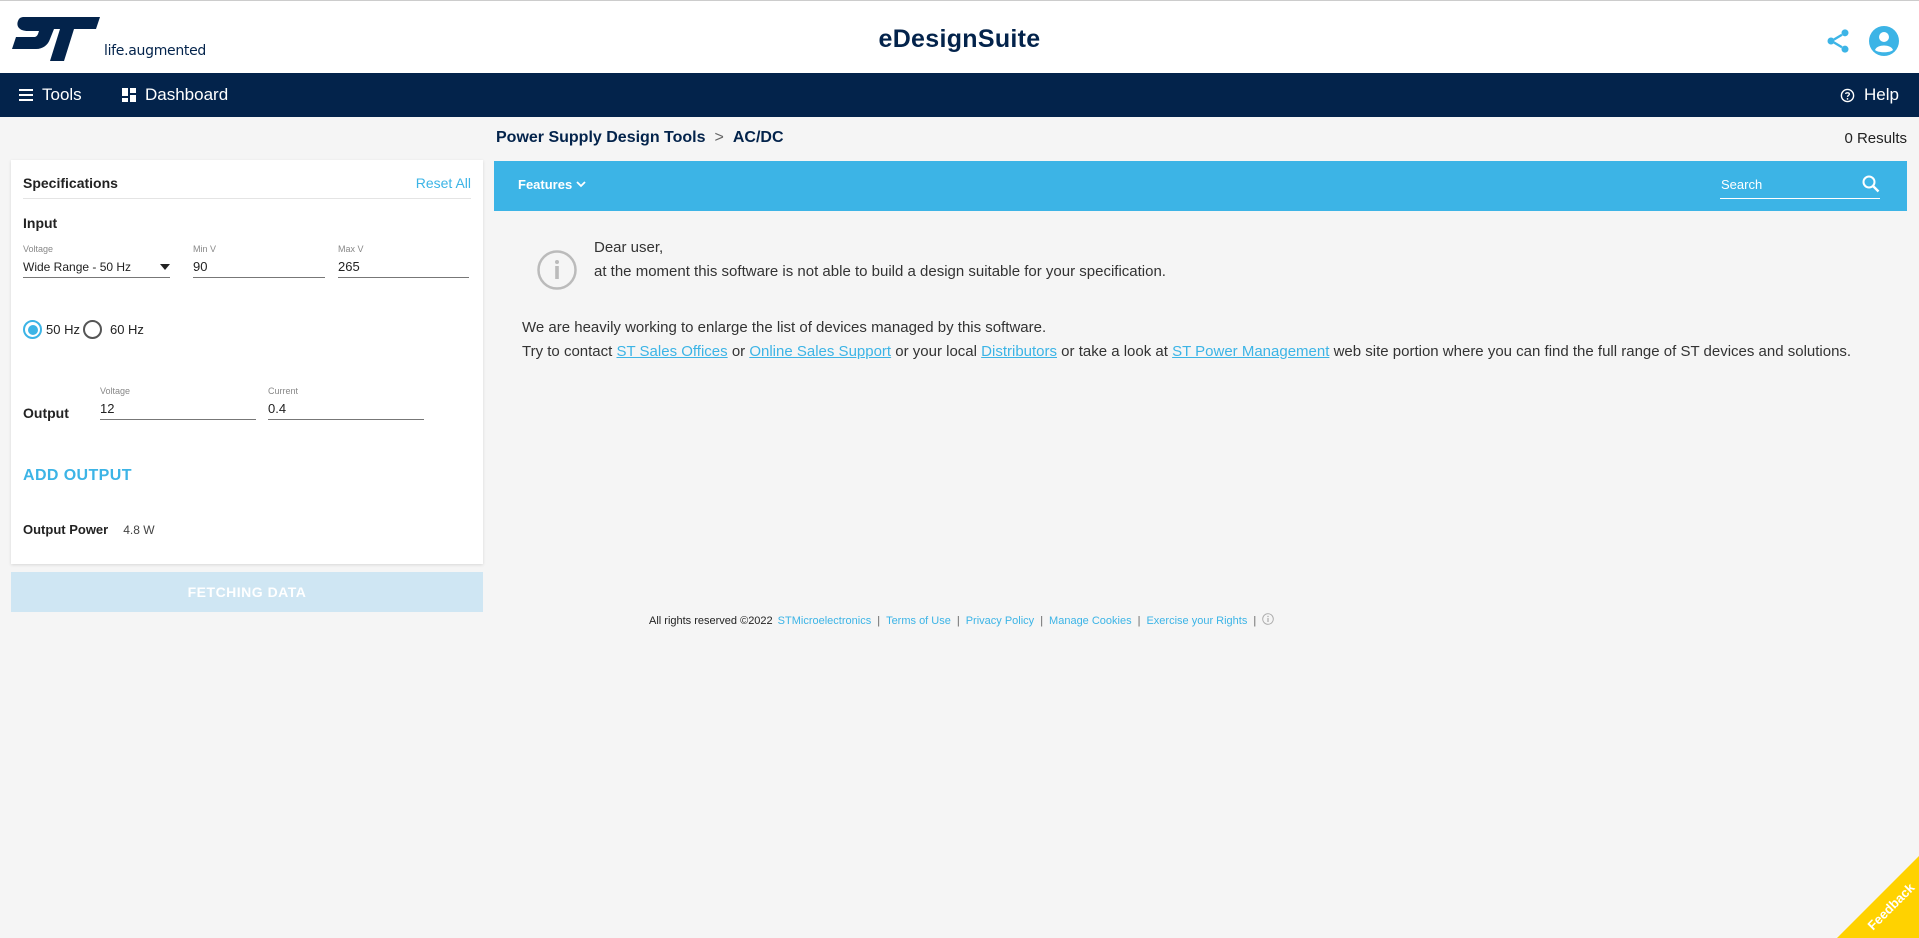 The width and height of the screenshot is (1919, 938). Describe the element at coordinates (1090, 621) in the screenshot. I see `footer-cookies-link: Manage Cookies` at that location.